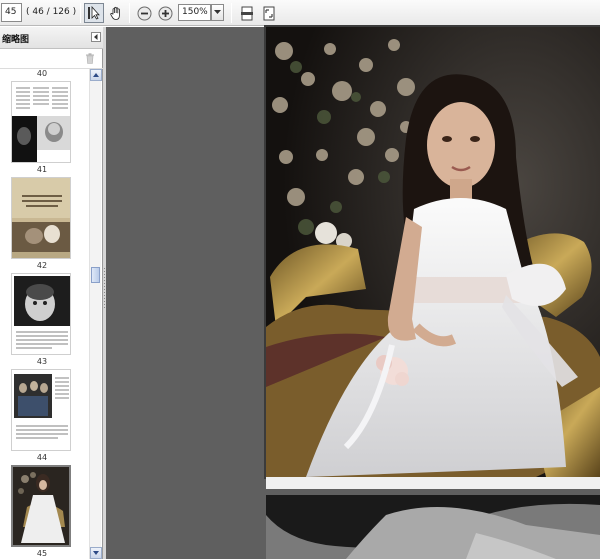 The image size is (600, 559). What do you see at coordinates (51, 38) in the screenshot?
I see `panel-header: 缩略图` at bounding box center [51, 38].